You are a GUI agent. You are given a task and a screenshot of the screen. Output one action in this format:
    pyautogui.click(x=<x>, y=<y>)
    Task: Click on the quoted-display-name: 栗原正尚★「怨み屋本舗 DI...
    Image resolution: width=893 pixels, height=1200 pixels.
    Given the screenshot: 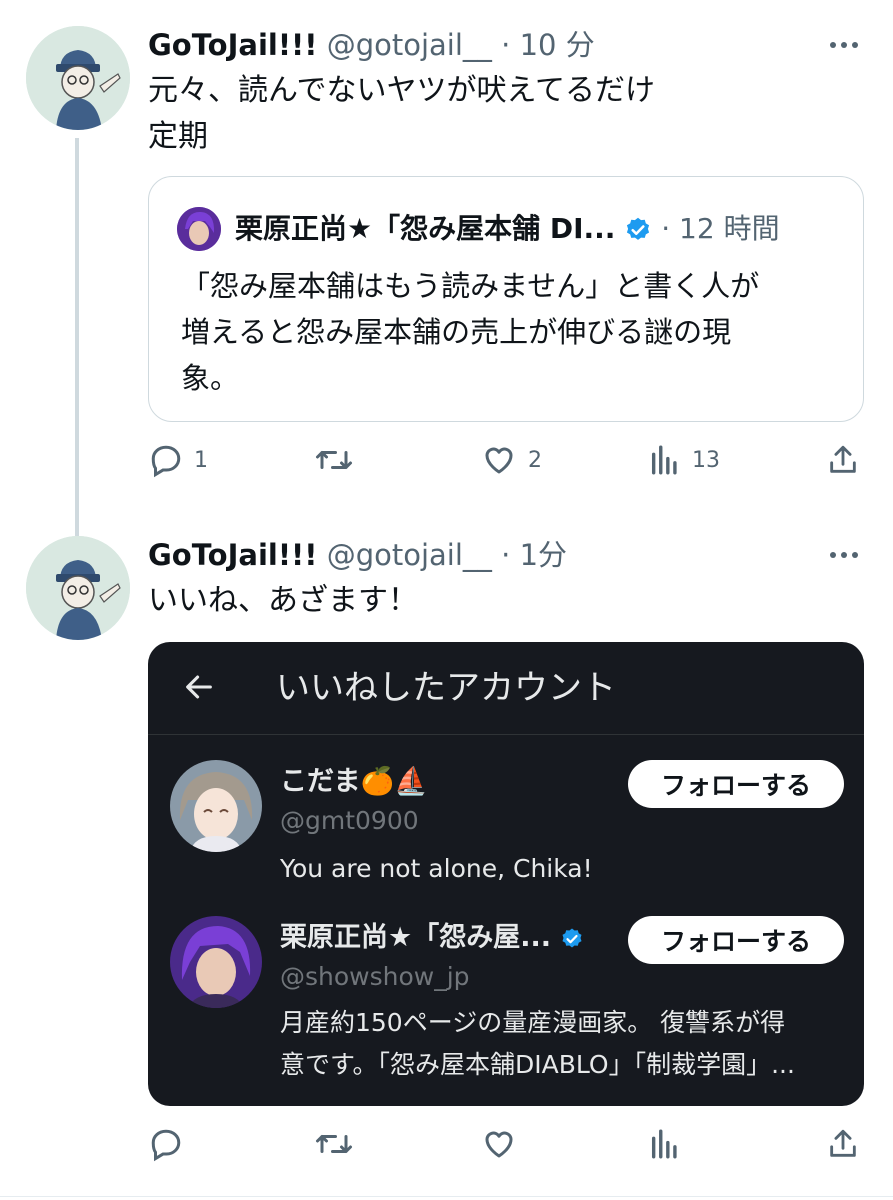 What is the action you would take?
    pyautogui.click(x=425, y=228)
    